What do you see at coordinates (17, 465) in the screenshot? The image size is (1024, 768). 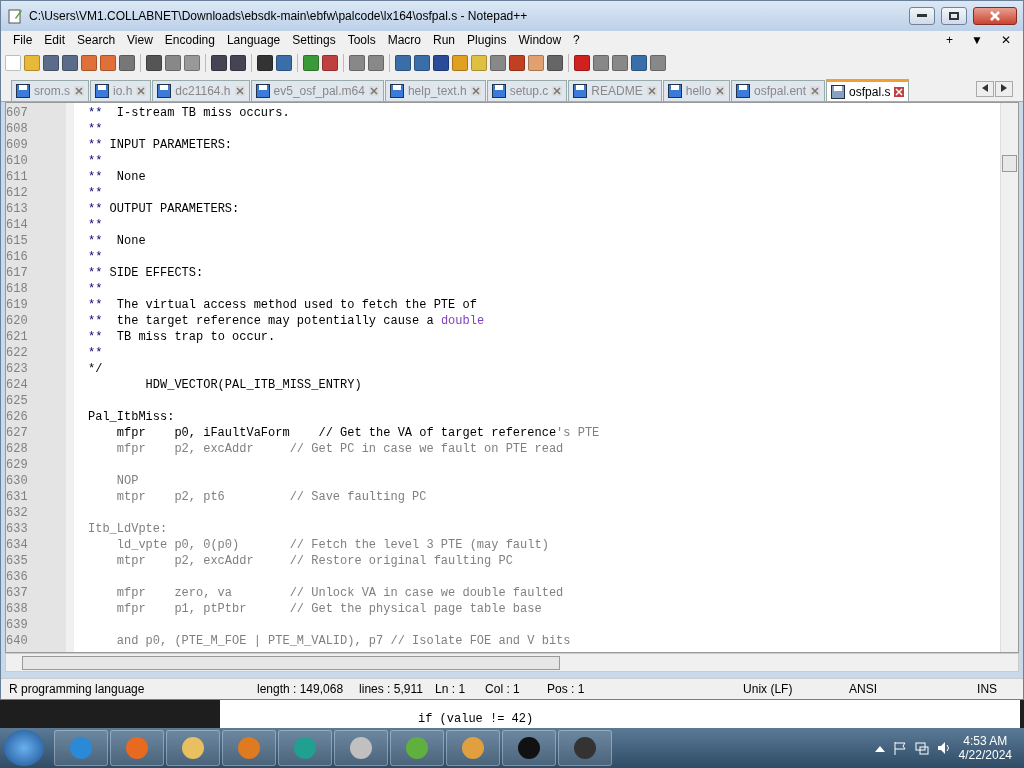 I see `line-number: 629` at bounding box center [17, 465].